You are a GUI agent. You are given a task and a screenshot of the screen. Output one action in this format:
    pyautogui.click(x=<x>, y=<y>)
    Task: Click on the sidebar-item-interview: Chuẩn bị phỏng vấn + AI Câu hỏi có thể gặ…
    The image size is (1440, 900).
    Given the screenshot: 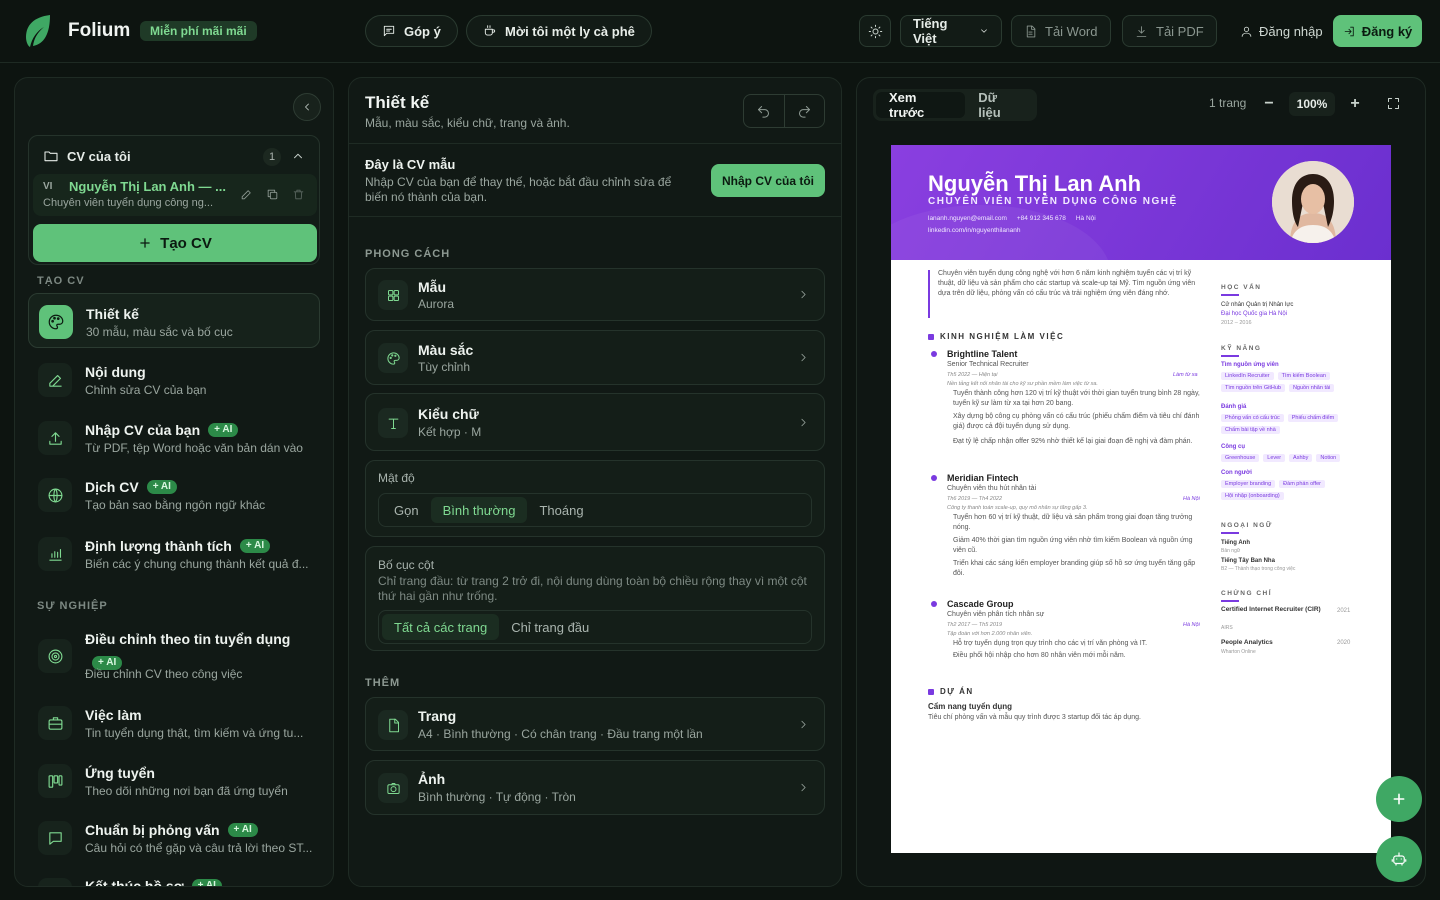 What is the action you would take?
    pyautogui.click(x=174, y=837)
    